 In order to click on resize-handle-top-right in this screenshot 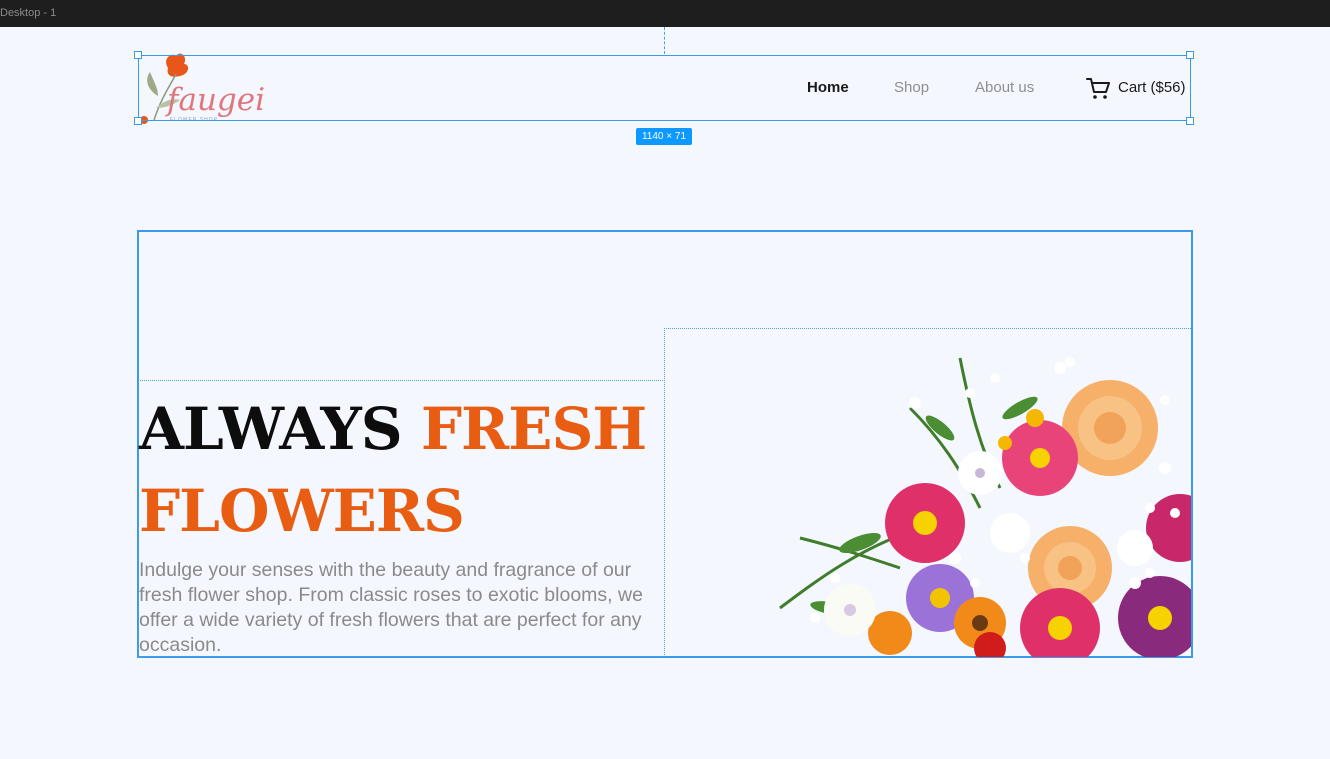, I will do `click(1190, 55)`.